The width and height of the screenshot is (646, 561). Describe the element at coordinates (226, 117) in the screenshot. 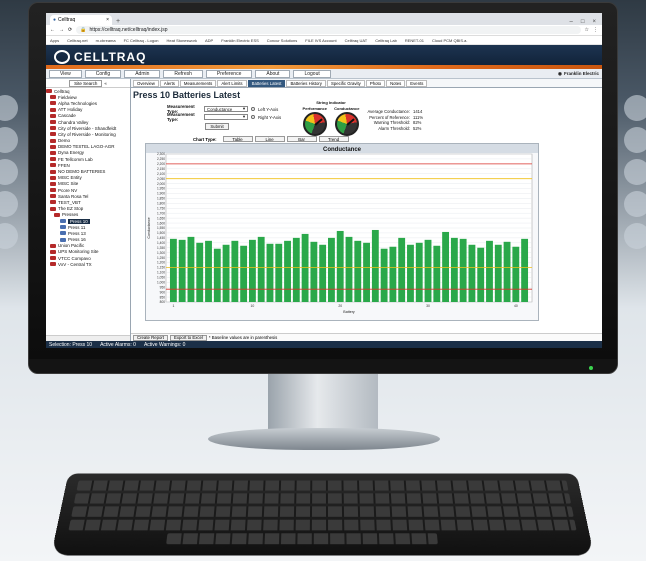

I see `measurement-type2-select: ▾` at that location.